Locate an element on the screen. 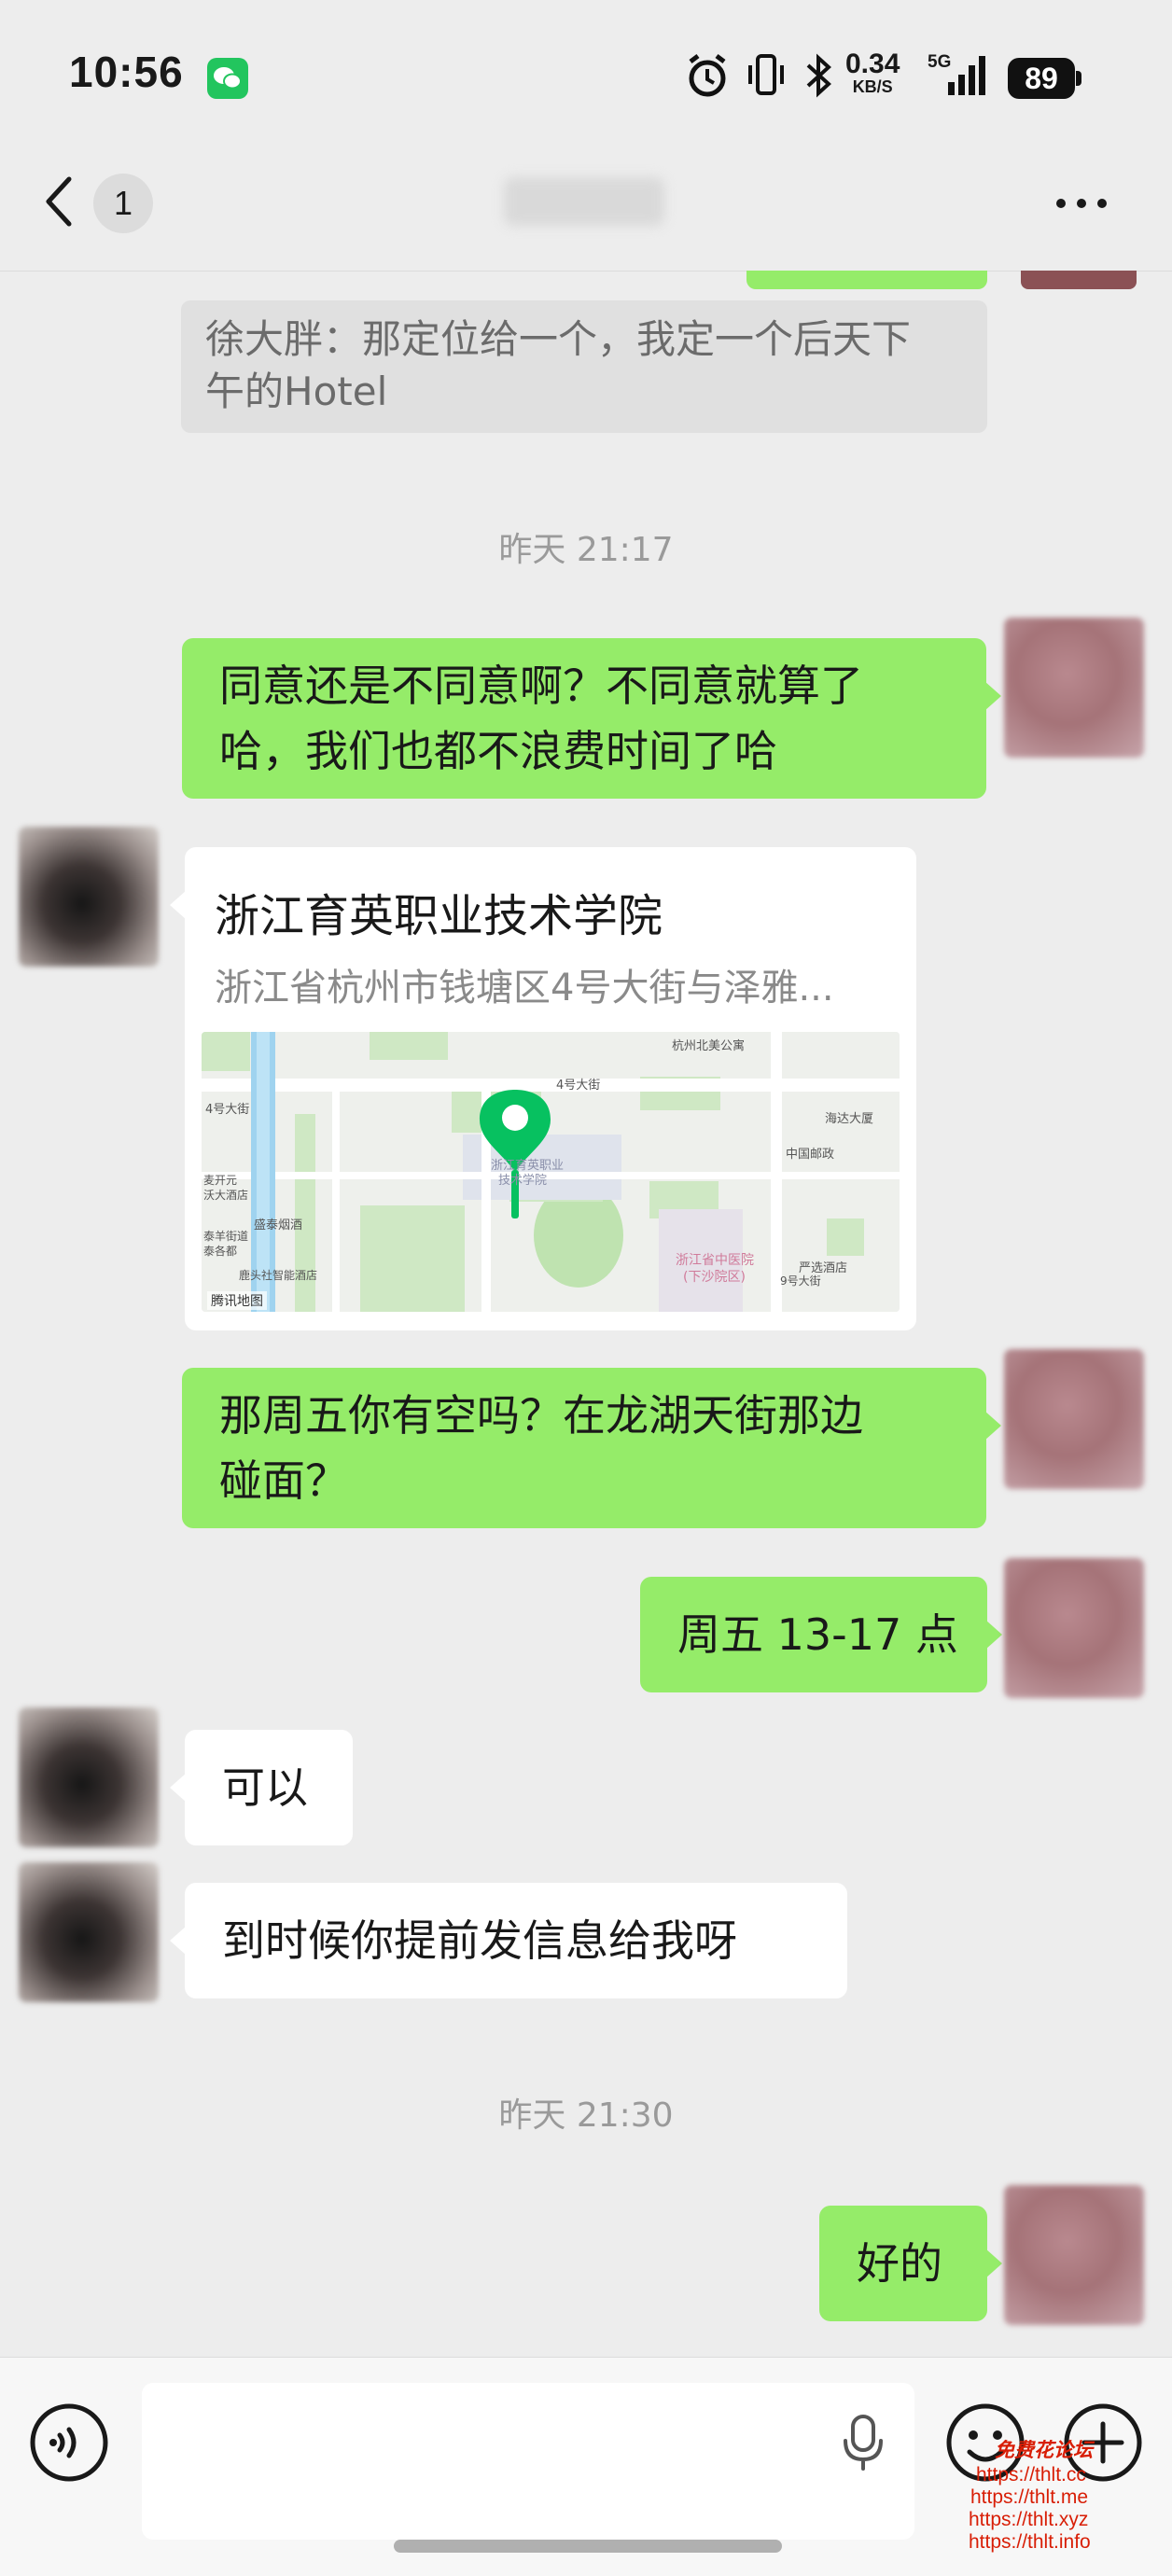 The width and height of the screenshot is (1172, 2576). quoted-message: 徐大胖：那定位给一个，我定一个后天下 午的Hotel is located at coordinates (584, 366).